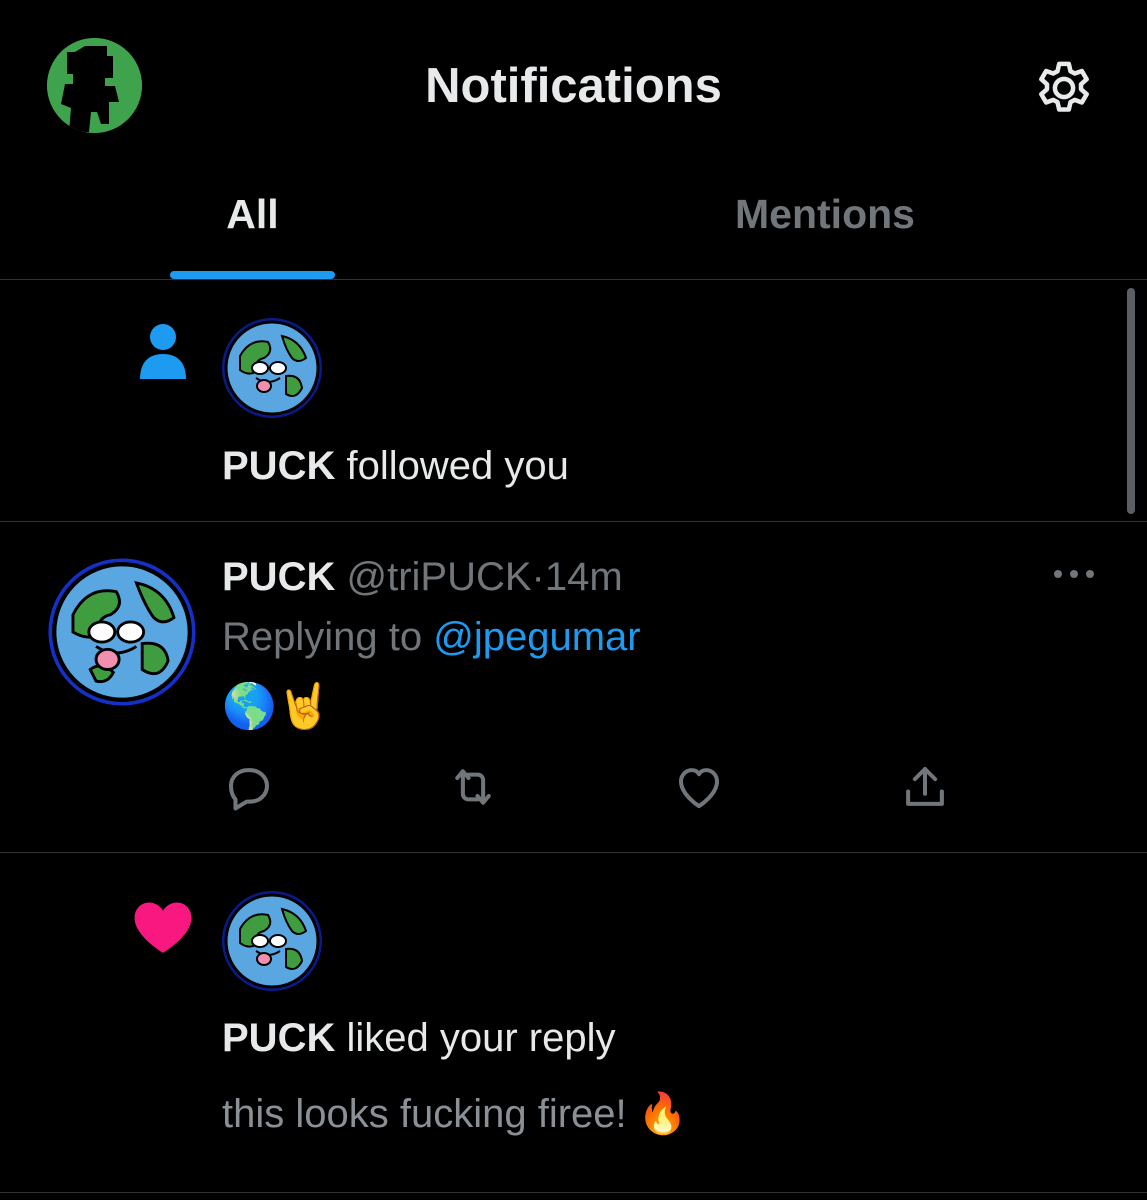 This screenshot has height=1200, width=1147. What do you see at coordinates (163, 352) in the screenshot?
I see `person-icon` at bounding box center [163, 352].